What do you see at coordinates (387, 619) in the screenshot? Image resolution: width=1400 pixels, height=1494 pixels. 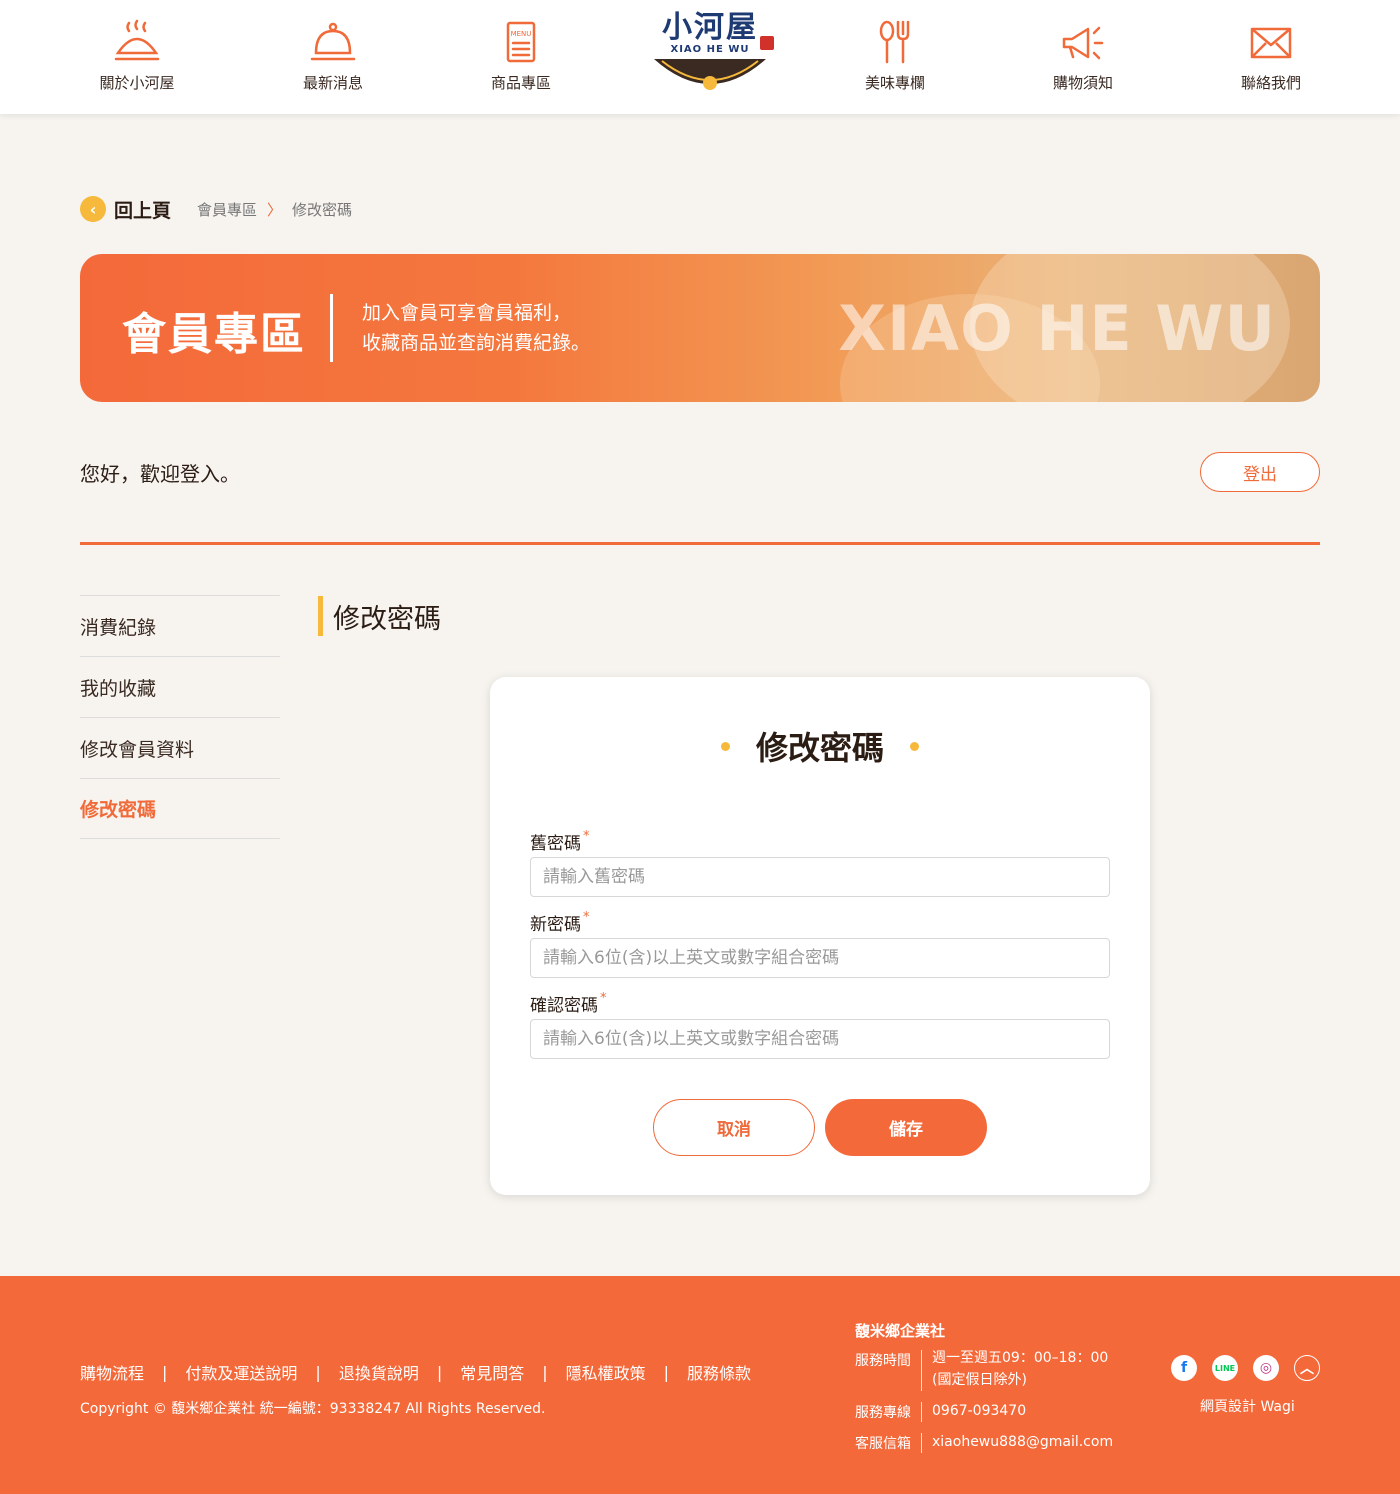 I see `section-title: 修改密碼` at bounding box center [387, 619].